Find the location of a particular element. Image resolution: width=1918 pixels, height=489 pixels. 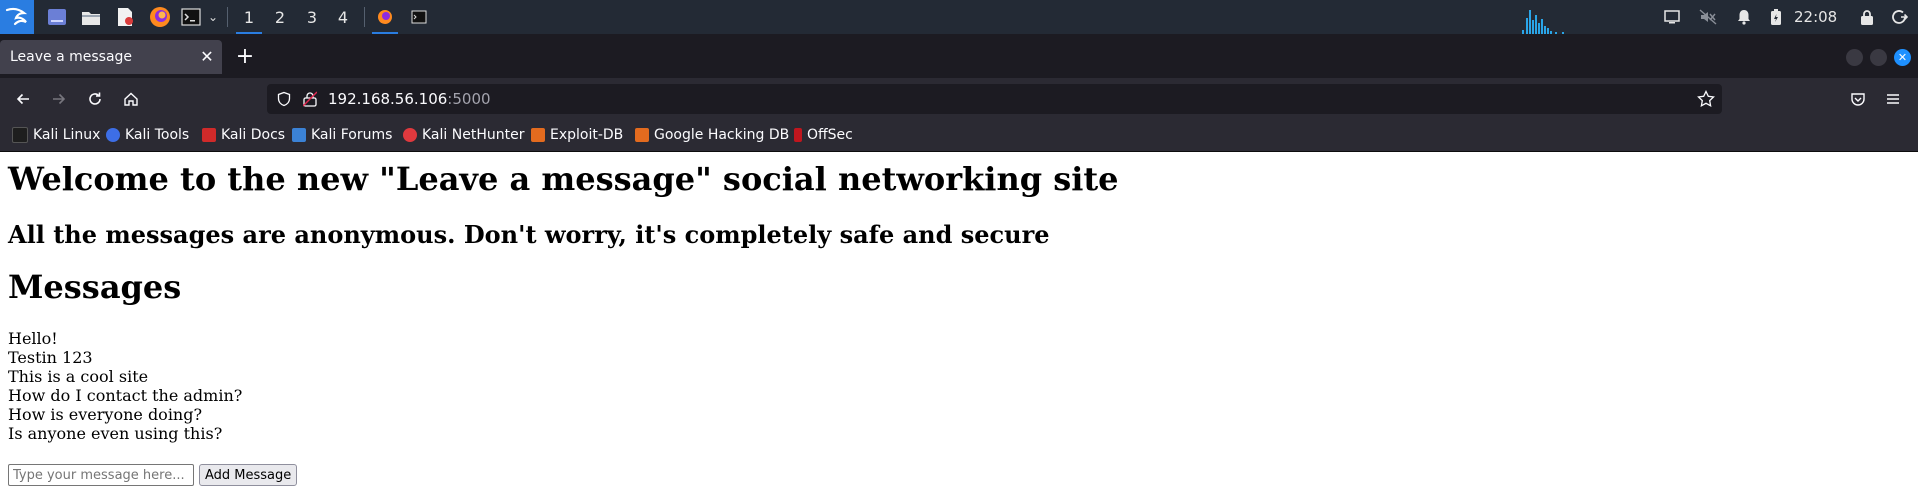

bookmark-kali-nethunter: Kali NetHunter is located at coordinates (463, 135).